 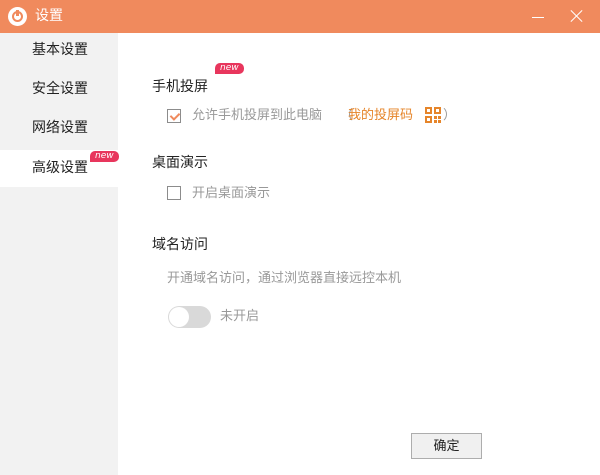 I want to click on desktop-demo-label: 开启桌面演示, so click(x=231, y=194).